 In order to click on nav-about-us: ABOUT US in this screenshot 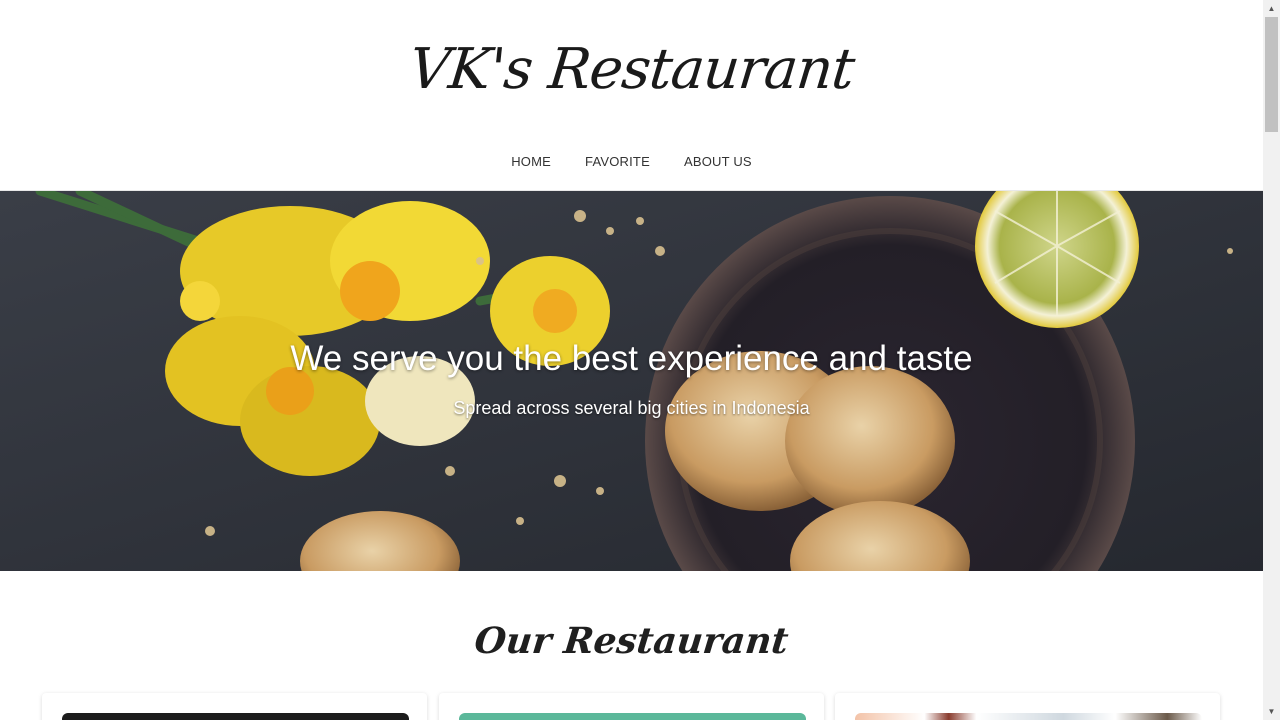, I will do `click(718, 161)`.